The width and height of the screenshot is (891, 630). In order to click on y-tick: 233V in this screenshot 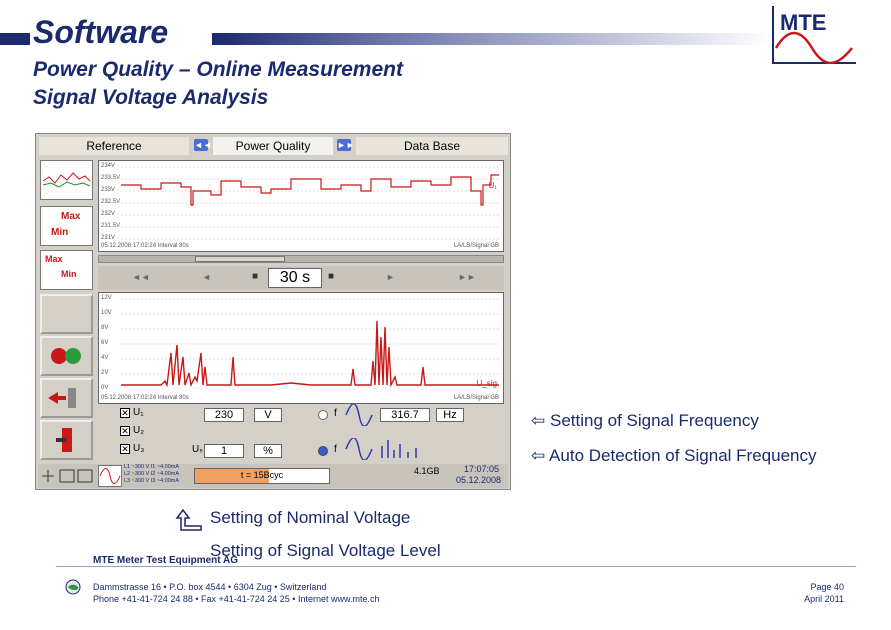, I will do `click(108, 190)`.